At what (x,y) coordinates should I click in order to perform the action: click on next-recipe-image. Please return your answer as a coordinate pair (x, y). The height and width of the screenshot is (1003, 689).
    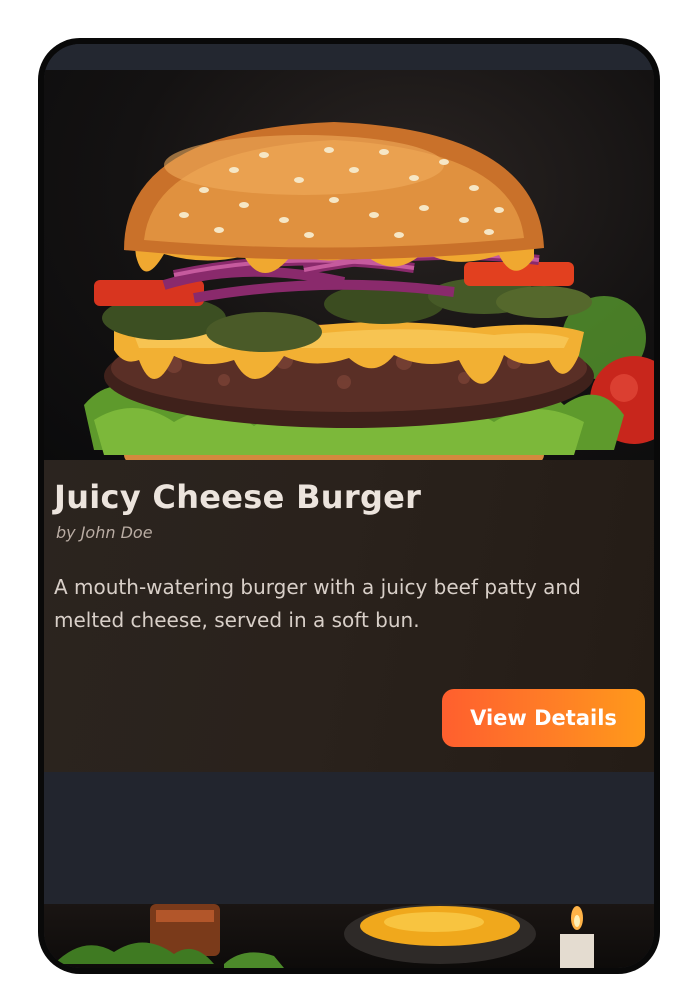
    Looking at the image, I should click on (349, 936).